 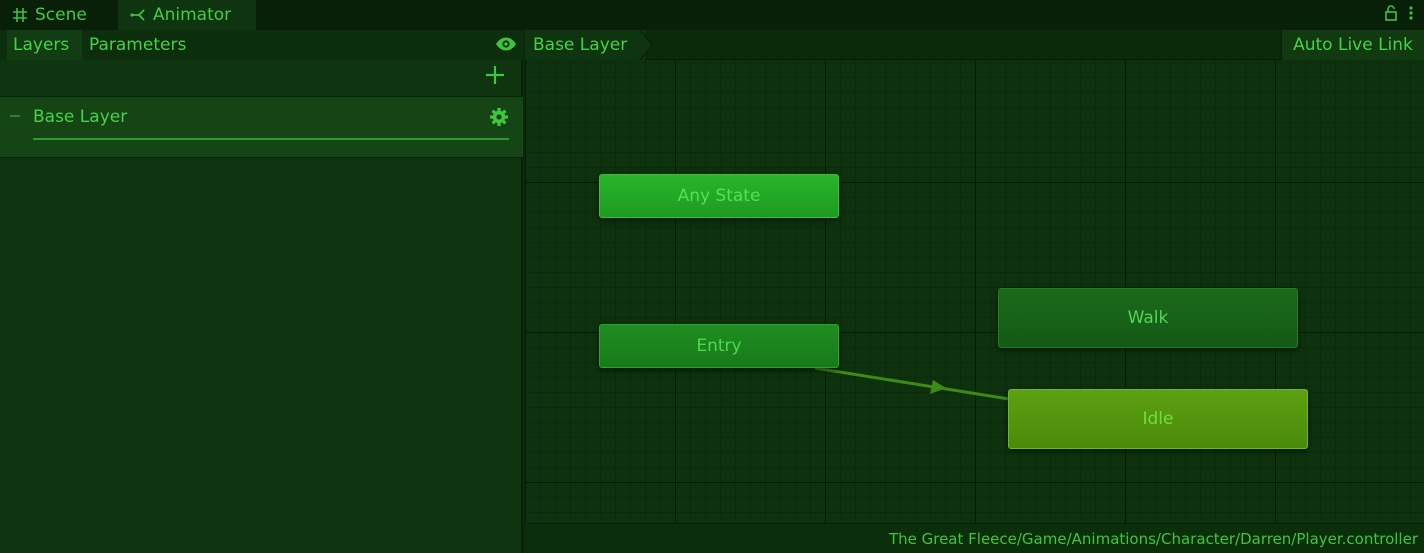 I want to click on tab-layers-label: Layers, so click(x=41, y=45).